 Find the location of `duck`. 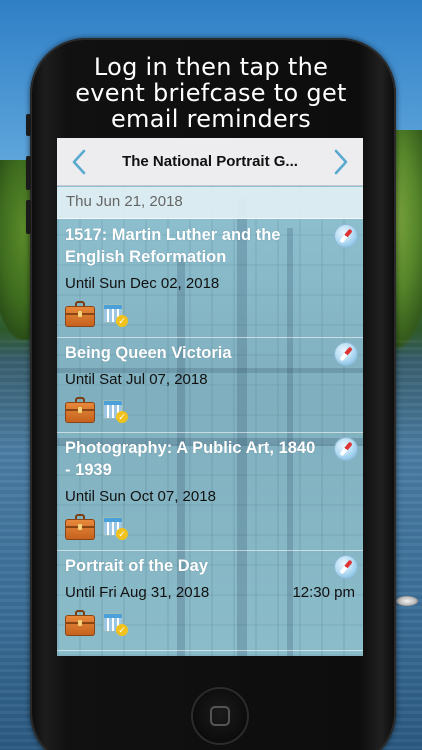

duck is located at coordinates (407, 601).